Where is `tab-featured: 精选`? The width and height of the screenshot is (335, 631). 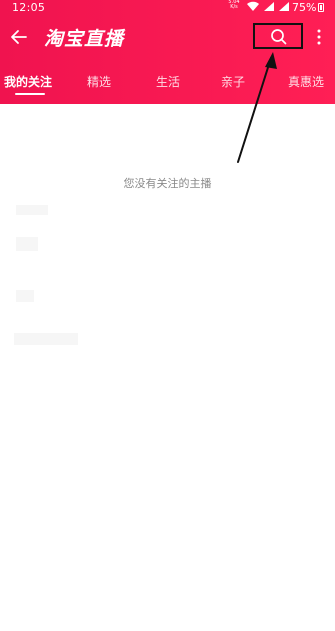
tab-featured: 精选 is located at coordinates (99, 81).